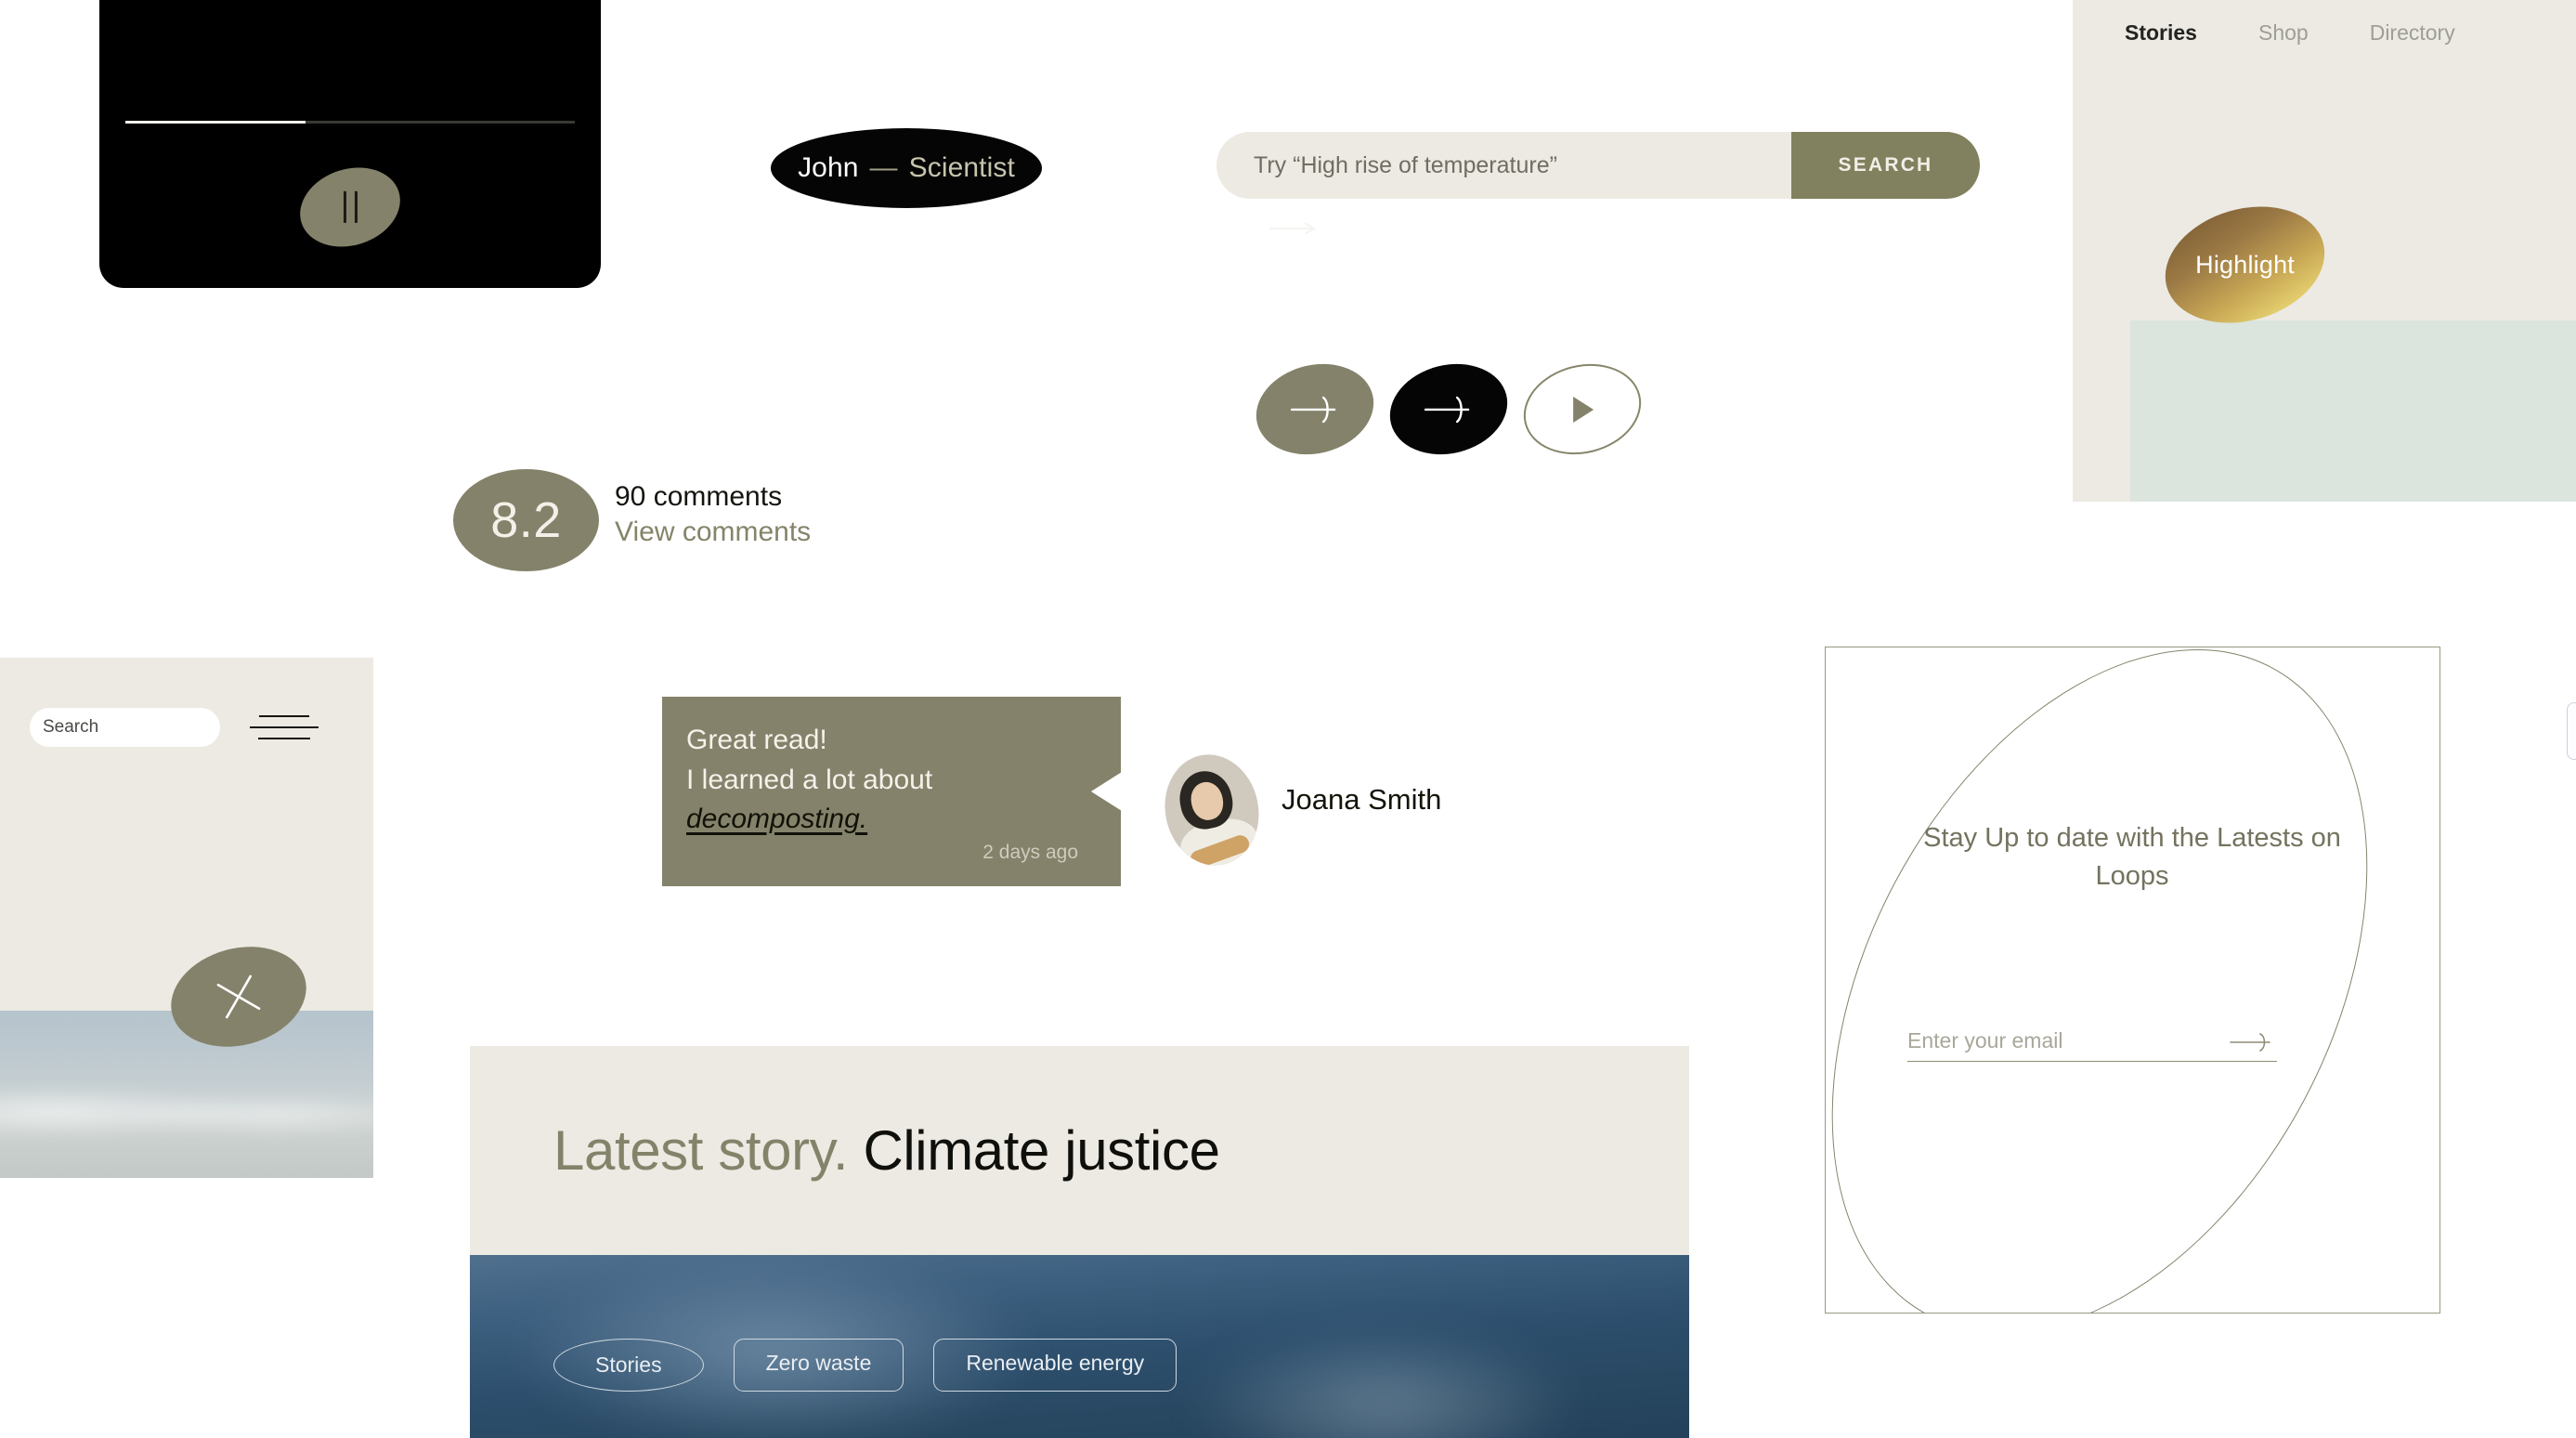 The height and width of the screenshot is (1438, 2576). Describe the element at coordinates (2245, 264) in the screenshot. I see `highlight-badge-label: Highlight` at that location.